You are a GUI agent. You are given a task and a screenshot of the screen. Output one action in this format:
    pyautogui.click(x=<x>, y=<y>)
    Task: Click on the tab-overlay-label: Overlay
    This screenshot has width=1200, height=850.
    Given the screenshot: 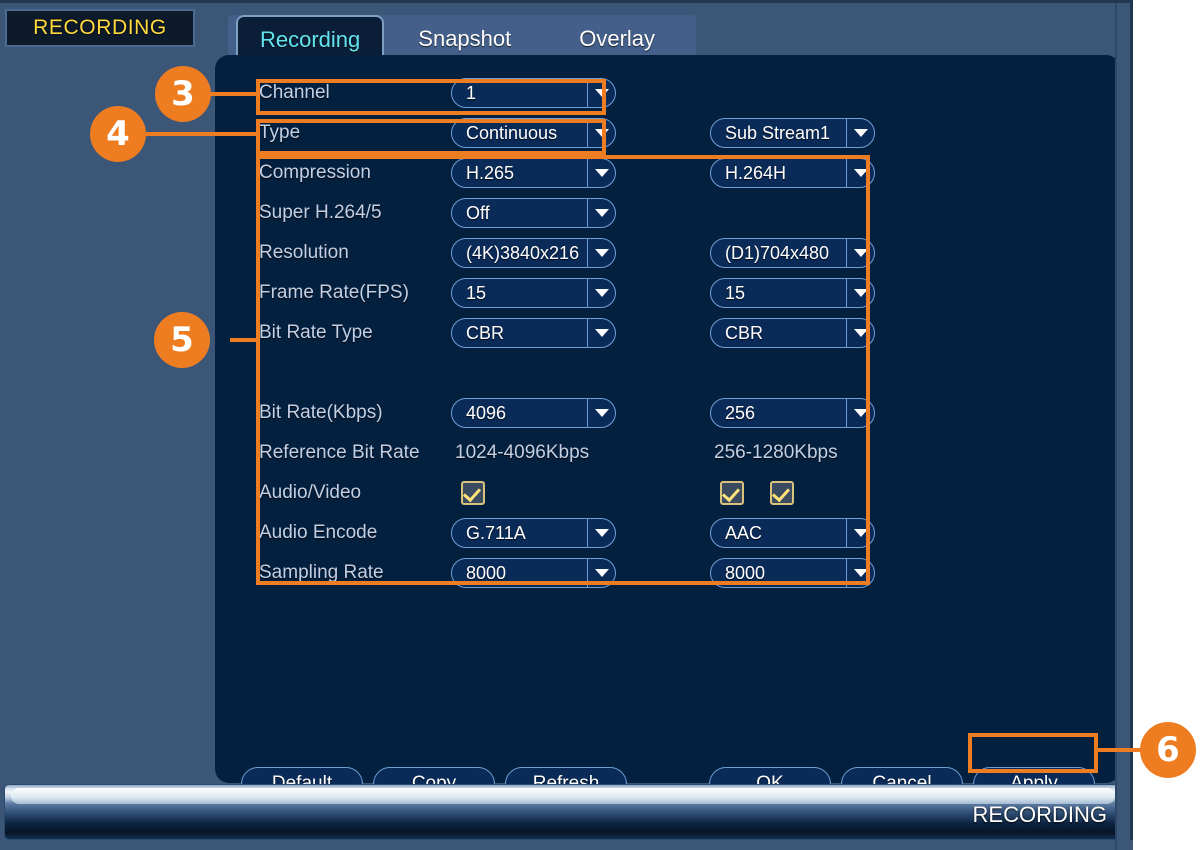 What is the action you would take?
    pyautogui.click(x=617, y=38)
    